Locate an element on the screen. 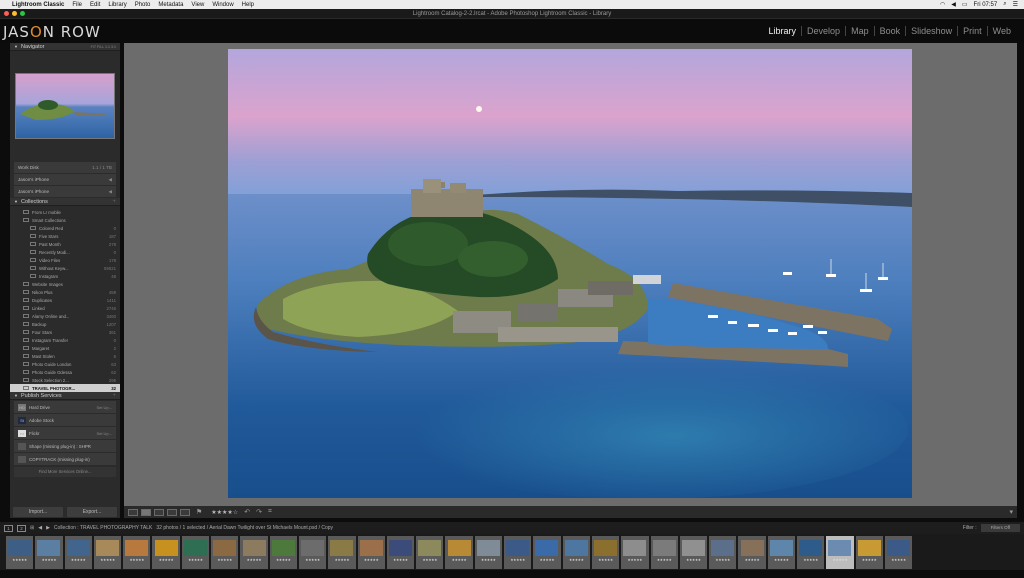 The height and width of the screenshot is (578, 1024). menu-list-icon: ☰ is located at coordinates (1015, 4).